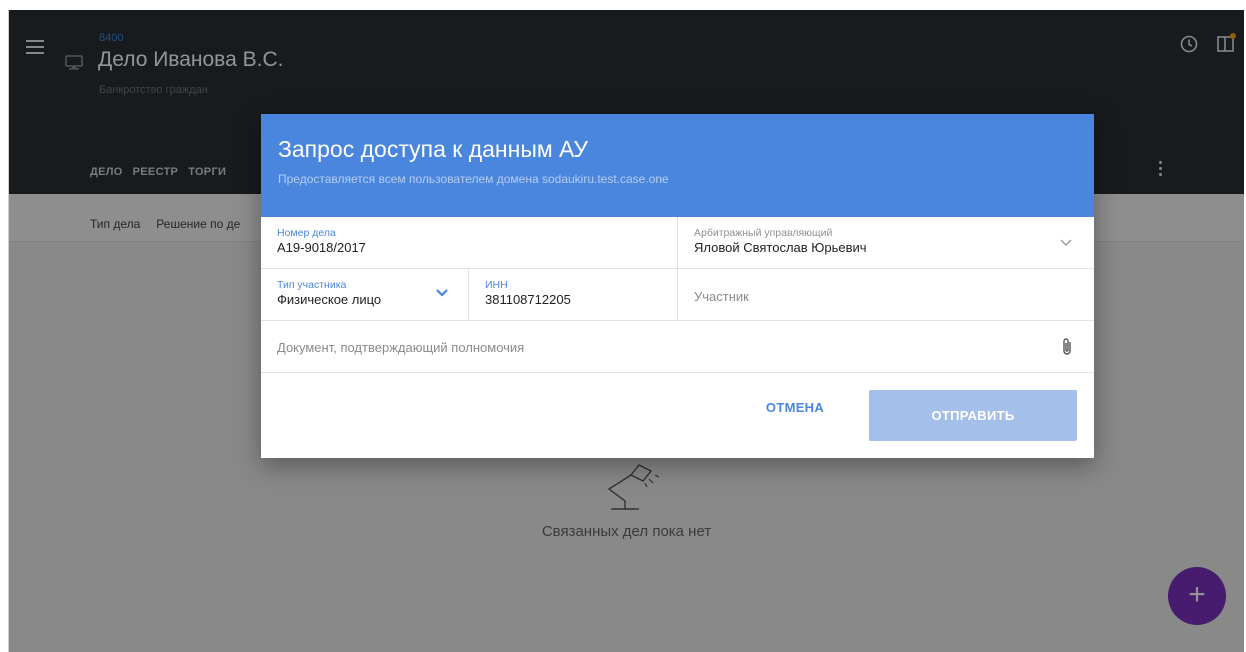 This screenshot has height=652, width=1246. What do you see at coordinates (973, 415) in the screenshot?
I see `submit-button: ОТПРАВИТЬ` at bounding box center [973, 415].